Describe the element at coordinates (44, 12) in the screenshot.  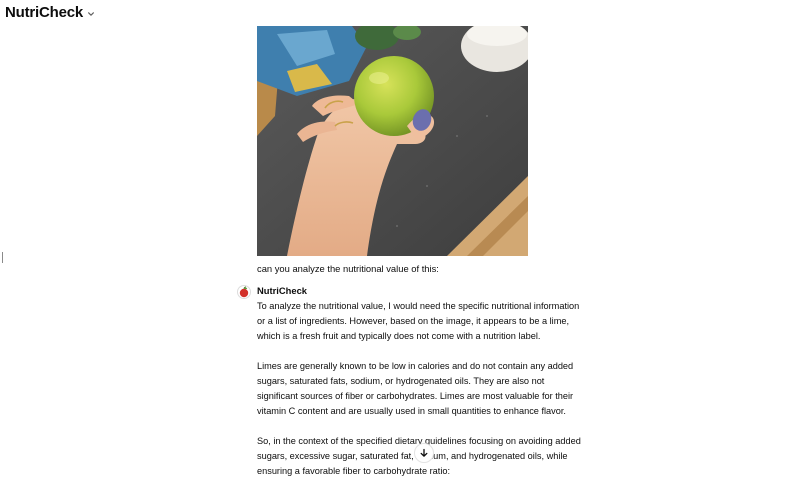
I see `app-name: NutriCheck` at that location.